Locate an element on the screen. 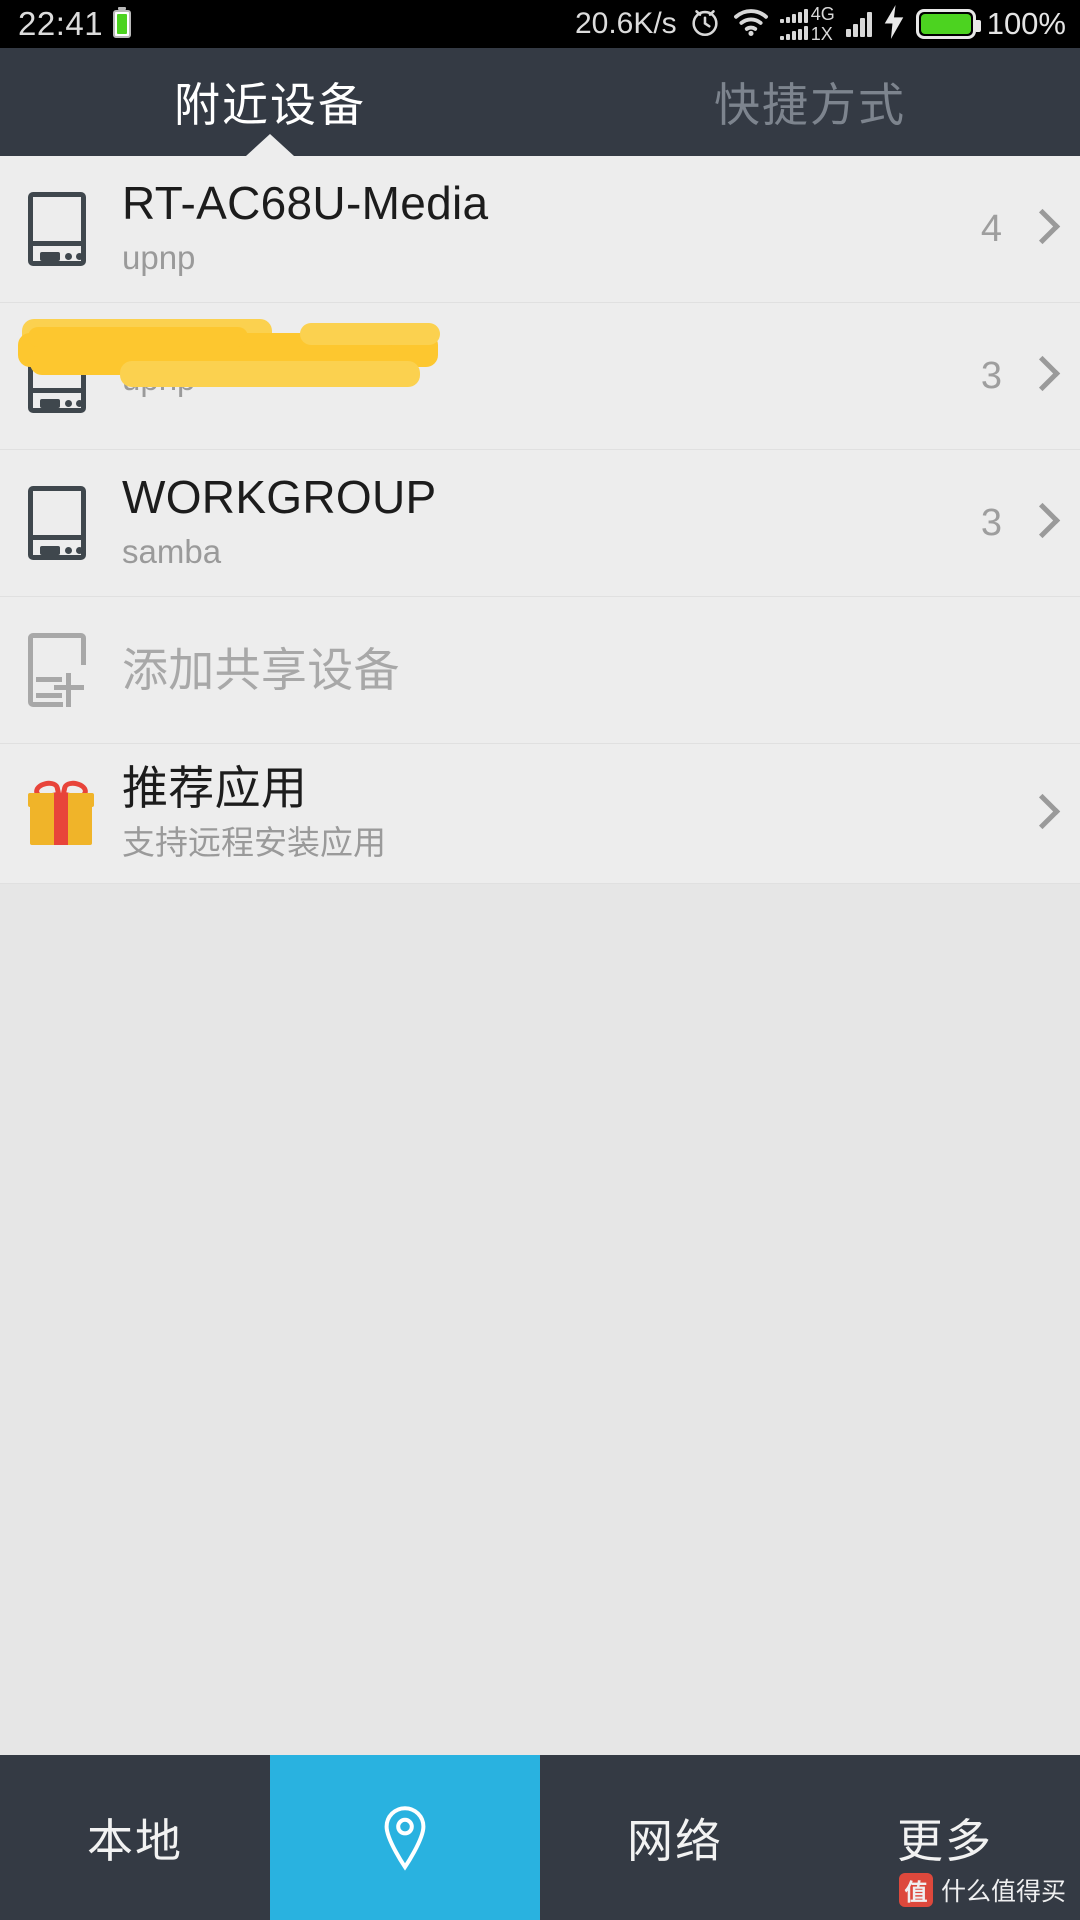  device-name: RT-AC68U-Media is located at coordinates (305, 203).